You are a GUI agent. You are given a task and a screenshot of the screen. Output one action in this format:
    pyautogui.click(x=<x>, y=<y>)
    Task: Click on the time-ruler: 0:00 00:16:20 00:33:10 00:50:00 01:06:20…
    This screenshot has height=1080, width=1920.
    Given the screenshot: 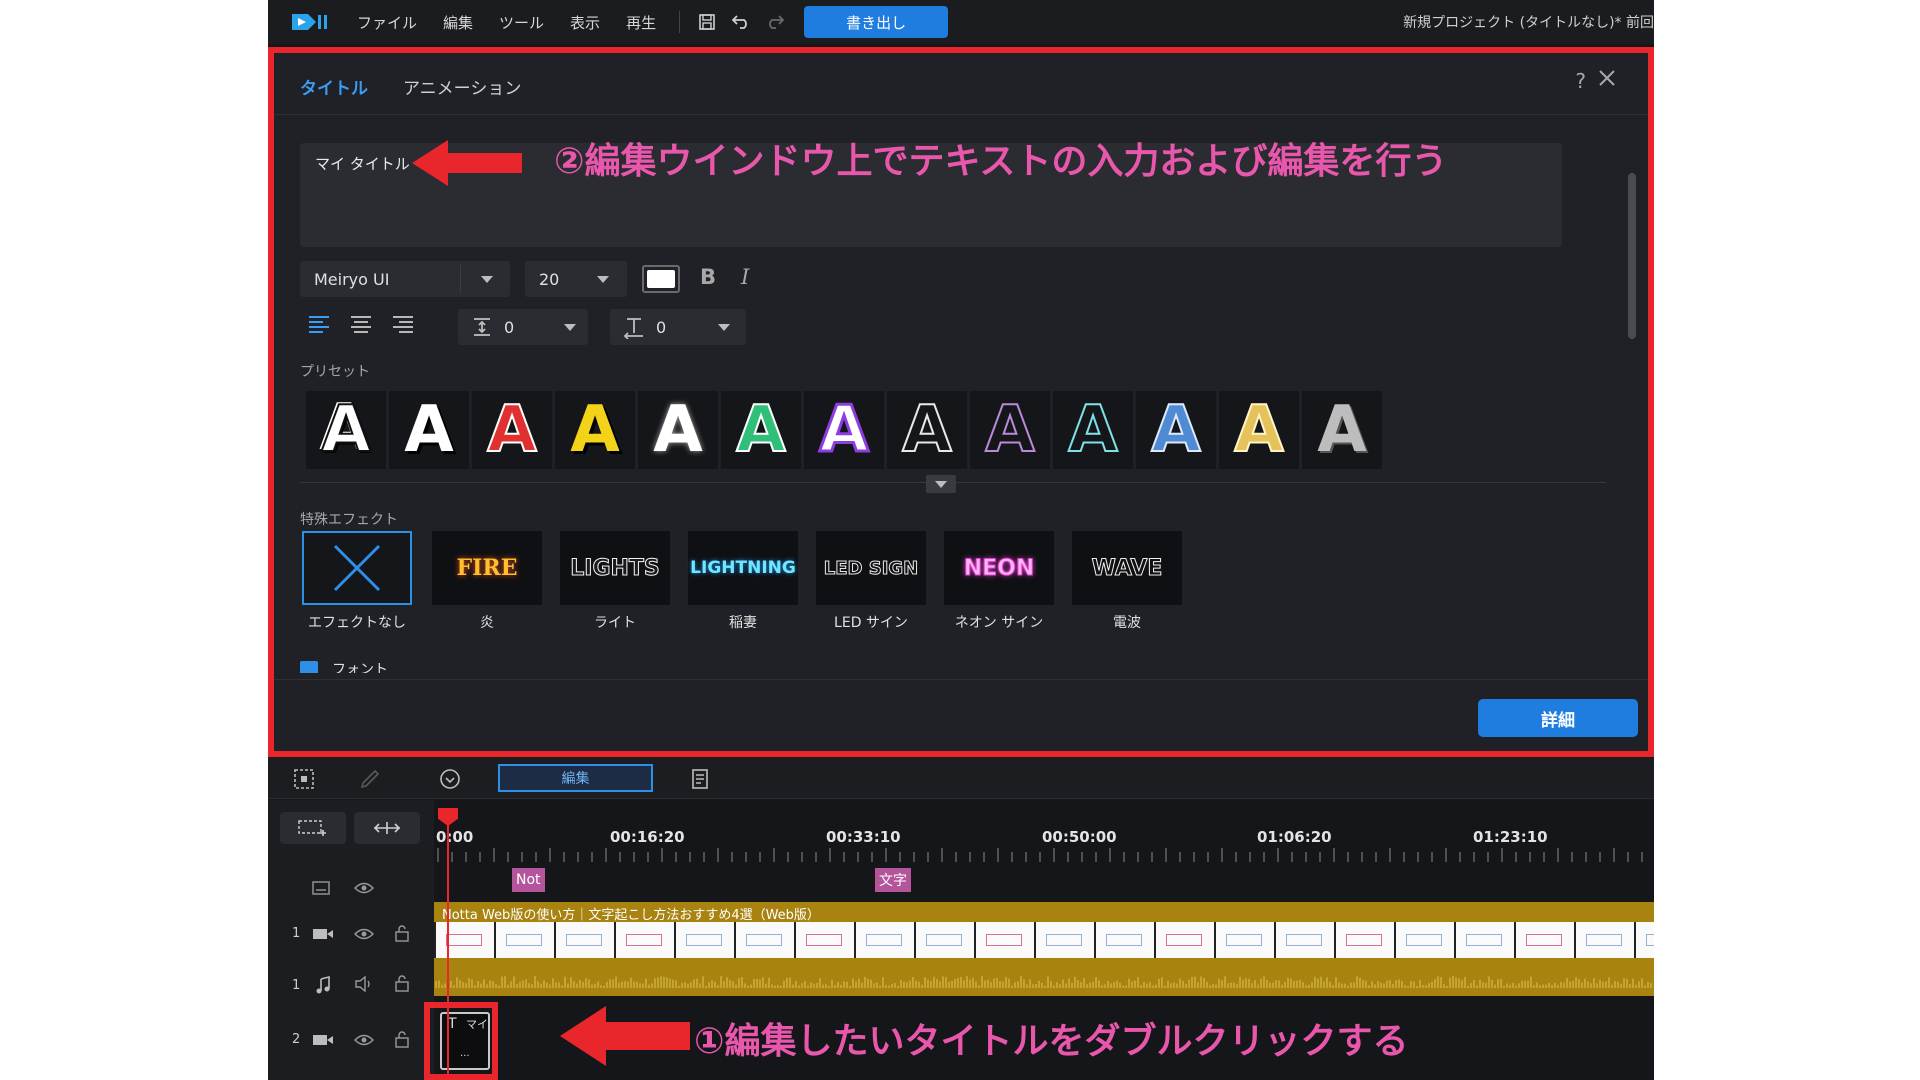 What is the action you would take?
    pyautogui.click(x=1044, y=833)
    